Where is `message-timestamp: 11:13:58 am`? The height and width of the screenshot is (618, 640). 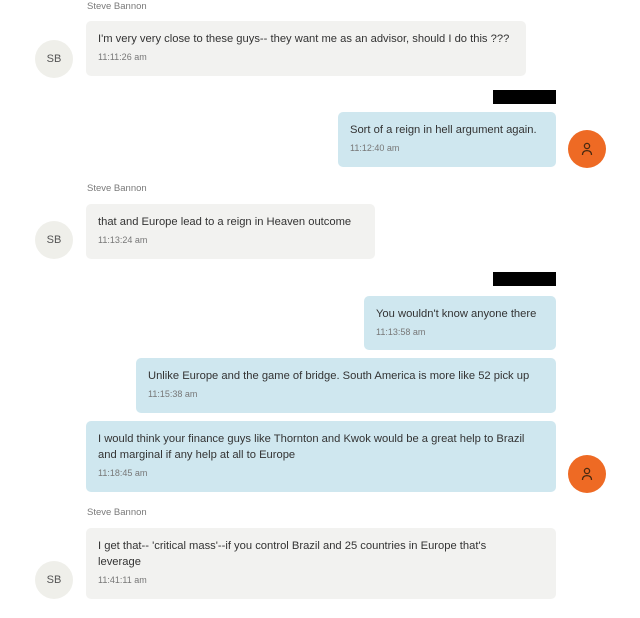 message-timestamp: 11:13:58 am is located at coordinates (401, 332).